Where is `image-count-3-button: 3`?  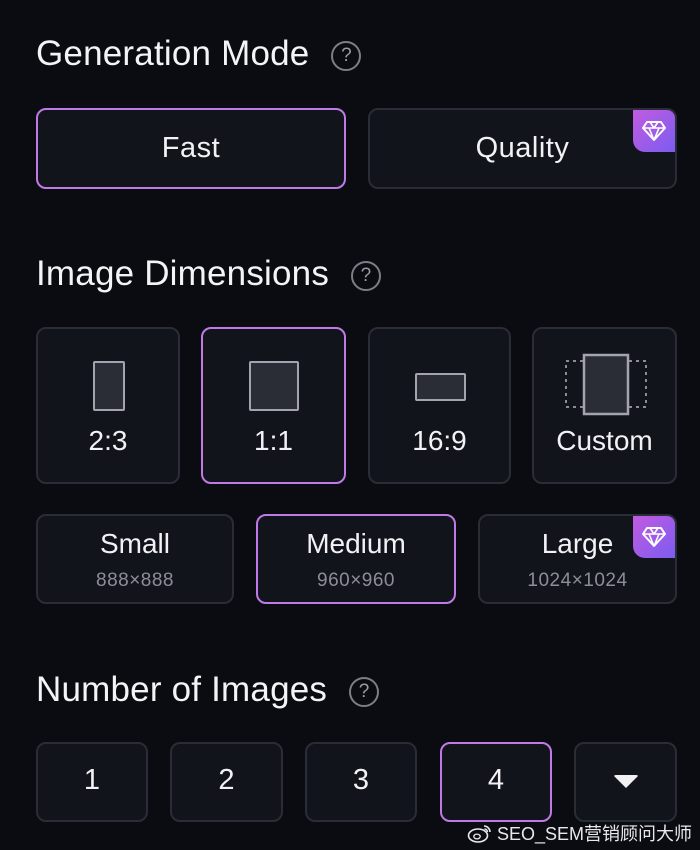 image-count-3-button: 3 is located at coordinates (361, 782).